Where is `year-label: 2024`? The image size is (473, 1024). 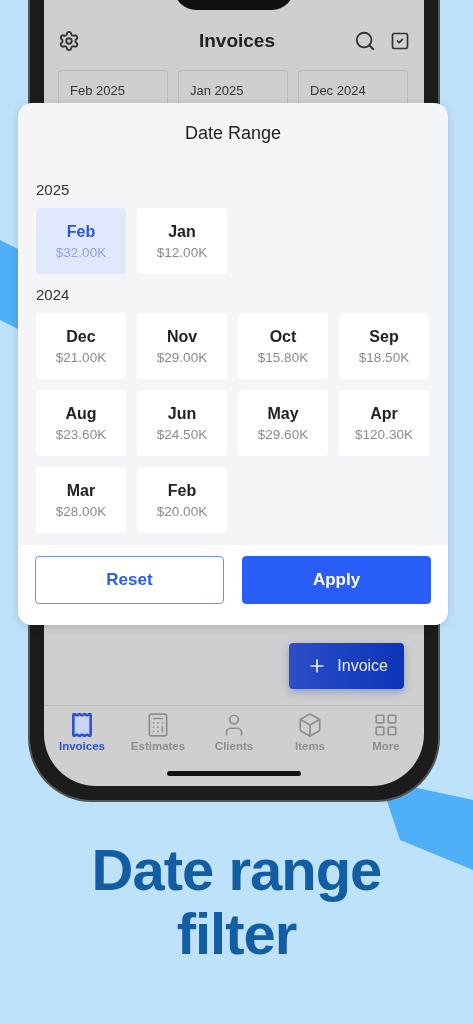 year-label: 2024 is located at coordinates (53, 294).